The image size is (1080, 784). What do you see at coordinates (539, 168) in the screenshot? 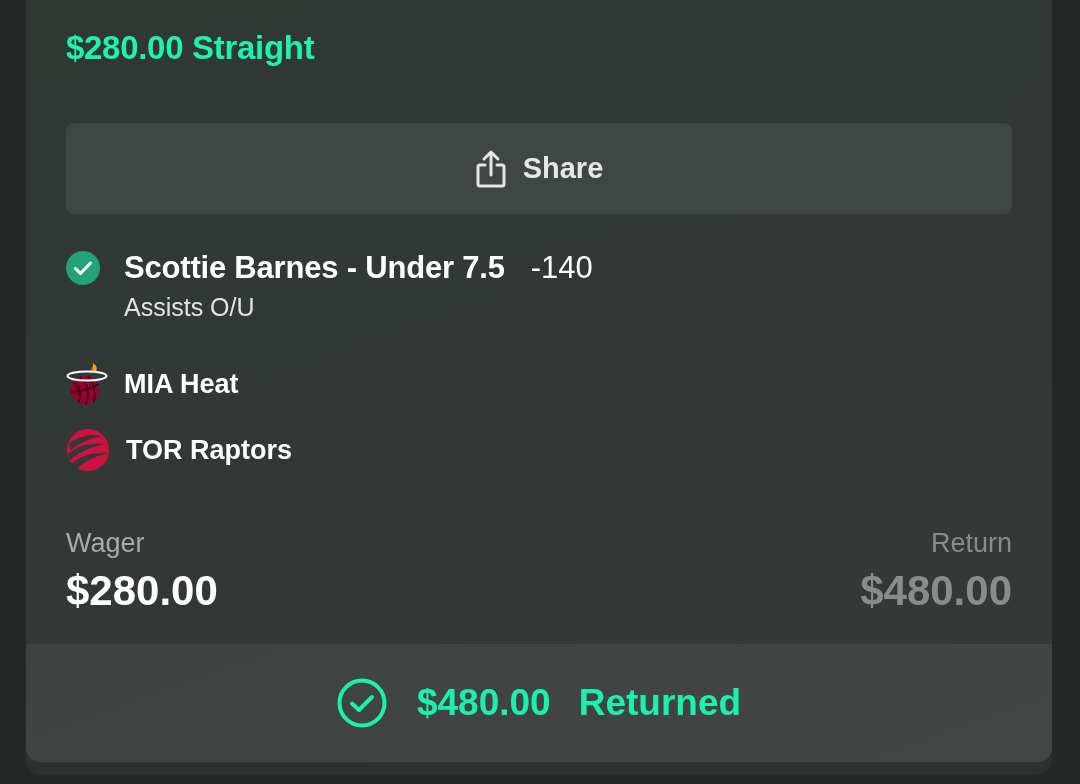
I see `share-button: Share` at bounding box center [539, 168].